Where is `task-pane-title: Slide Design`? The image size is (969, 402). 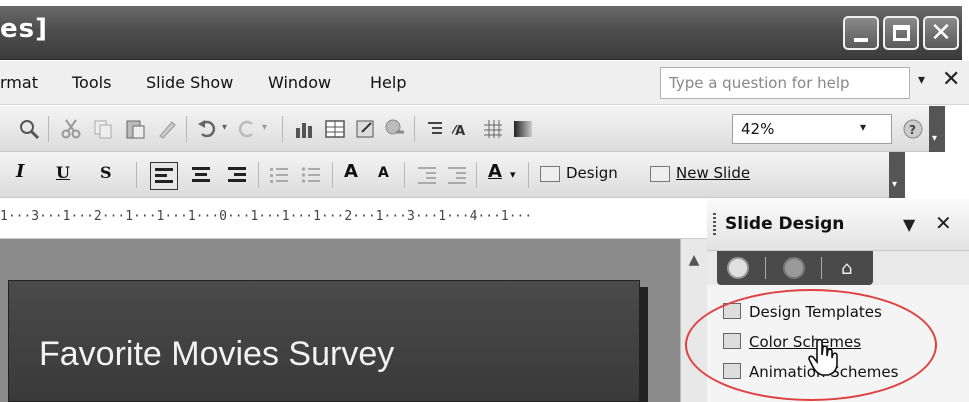
task-pane-title: Slide Design is located at coordinates (784, 224).